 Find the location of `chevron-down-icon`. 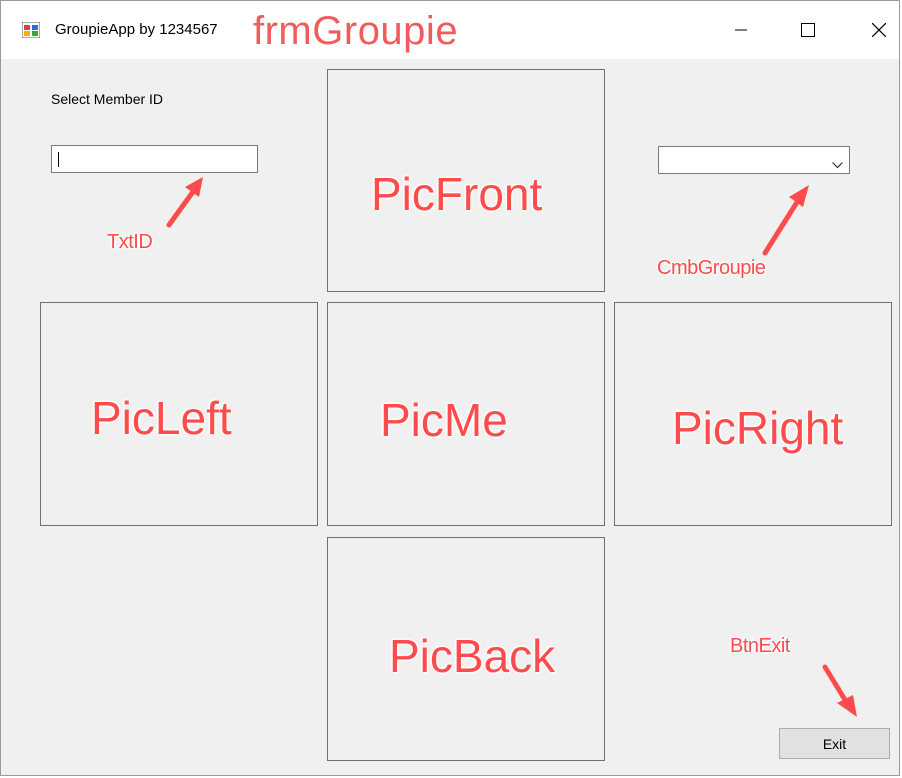

chevron-down-icon is located at coordinates (837, 165).